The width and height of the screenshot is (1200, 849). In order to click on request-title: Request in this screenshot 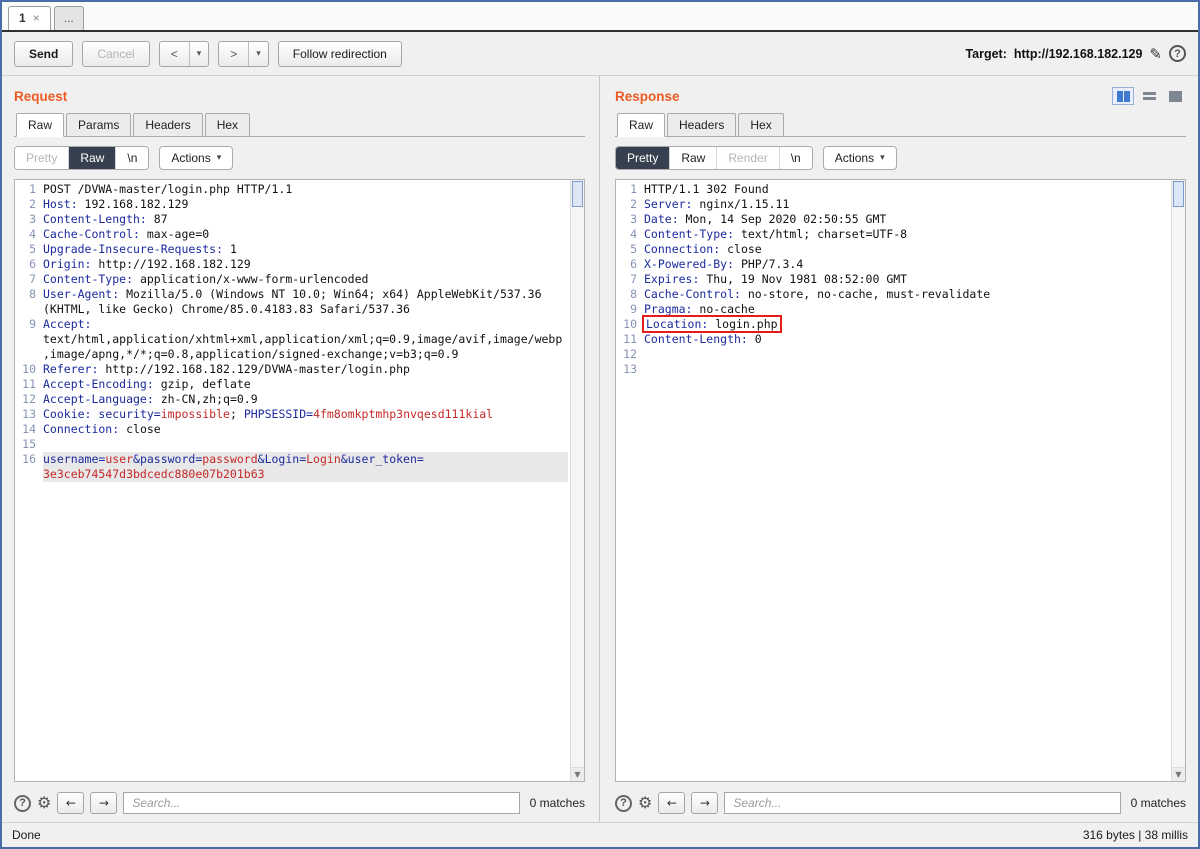, I will do `click(41, 96)`.